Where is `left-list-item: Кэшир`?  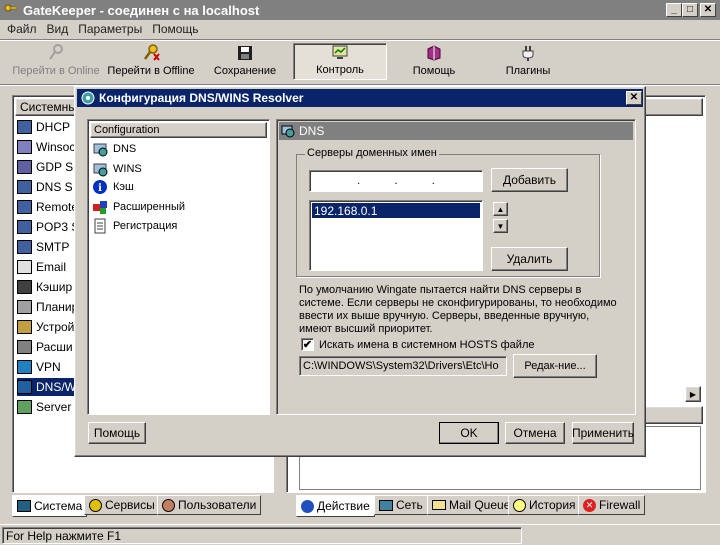 left-list-item: Кэшир is located at coordinates (44, 287).